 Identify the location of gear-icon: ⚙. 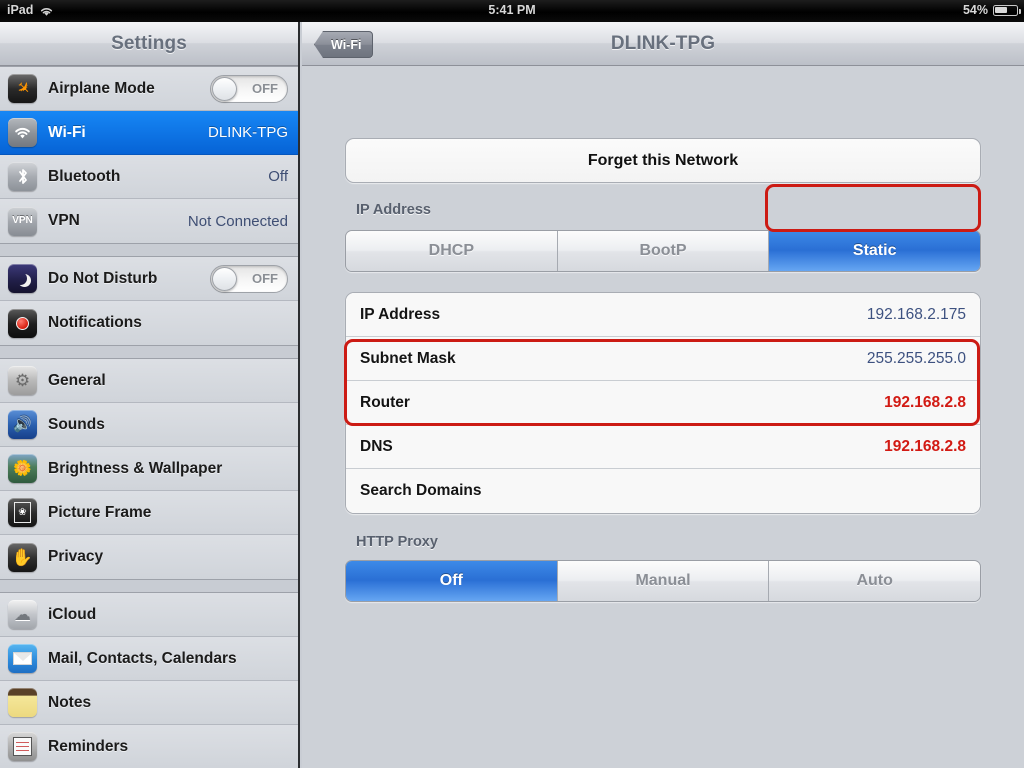
(22, 380).